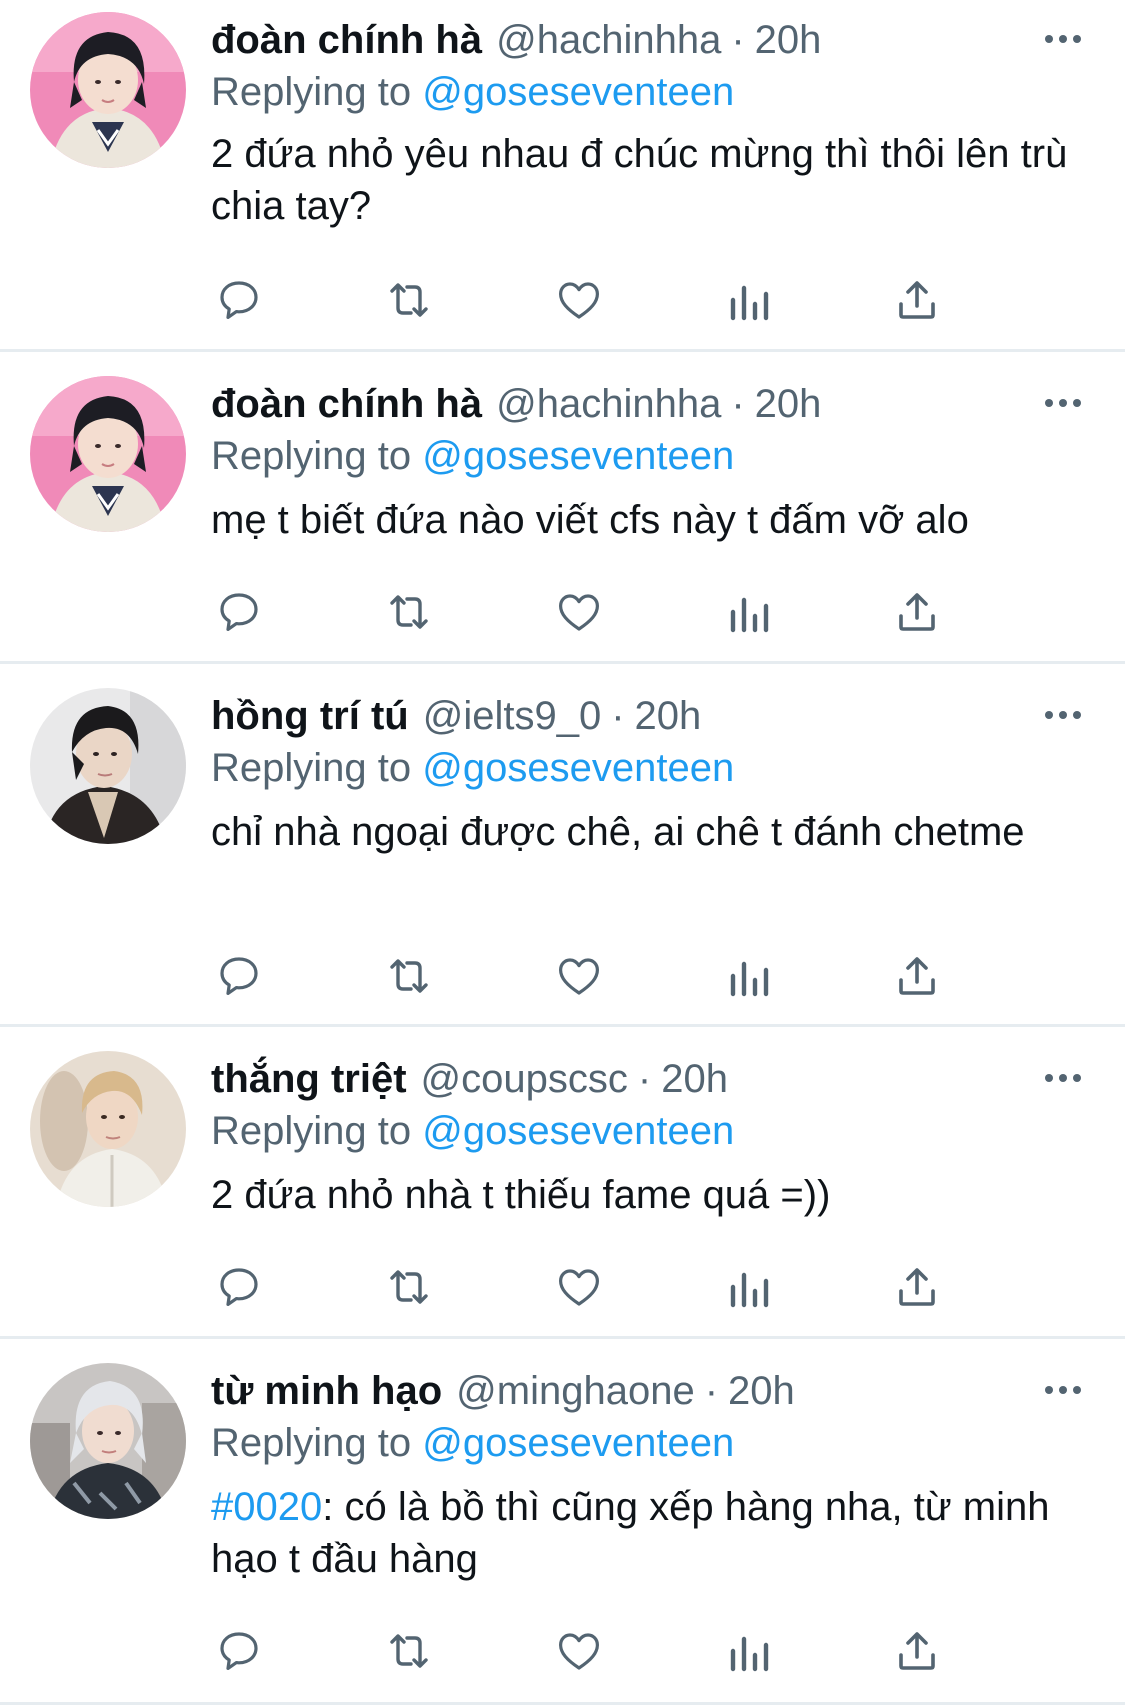 Image resolution: width=1125 pixels, height=1705 pixels. I want to click on user-handle: @coupscsc, so click(524, 1079).